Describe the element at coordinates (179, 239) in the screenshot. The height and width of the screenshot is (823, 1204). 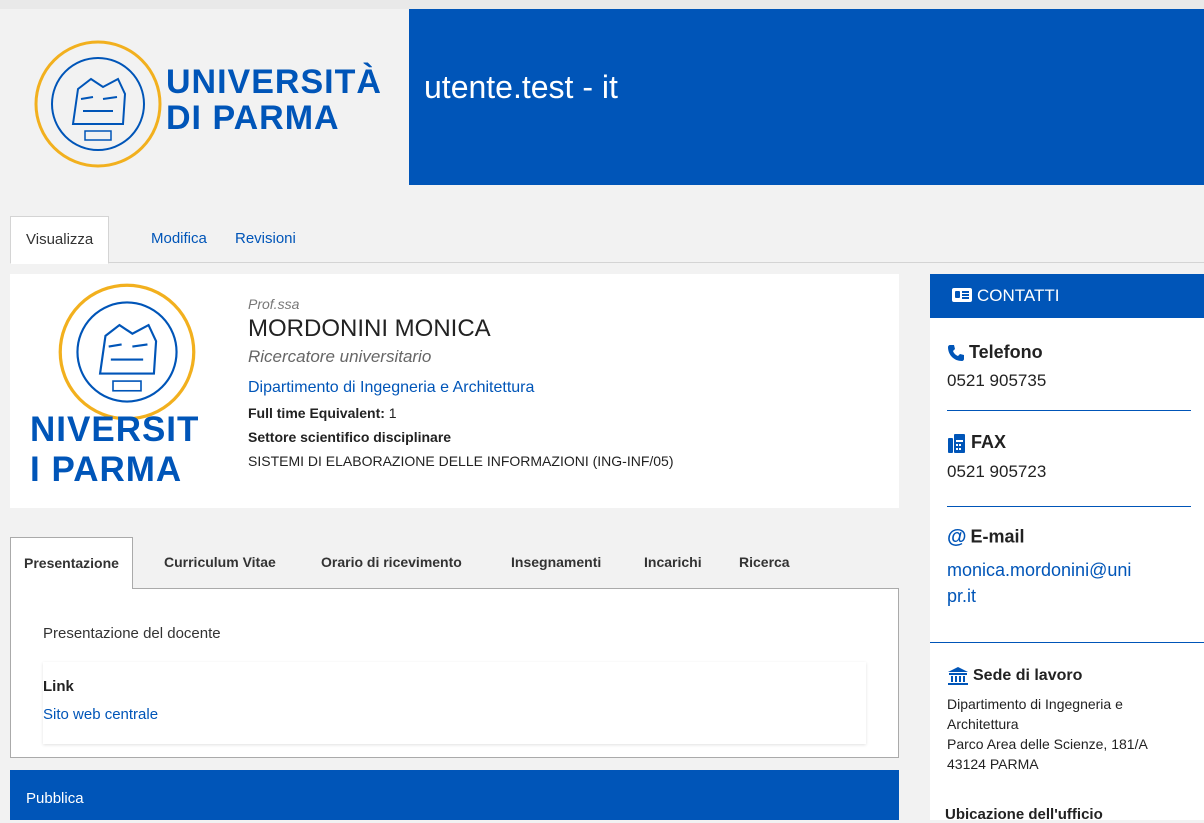
I see `tab-modifica: Modifica` at that location.